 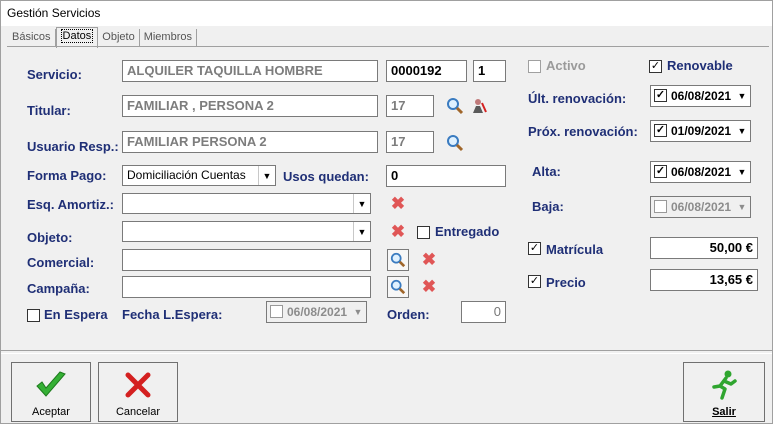 I want to click on cancelar-label: Cancelar, so click(x=138, y=412).